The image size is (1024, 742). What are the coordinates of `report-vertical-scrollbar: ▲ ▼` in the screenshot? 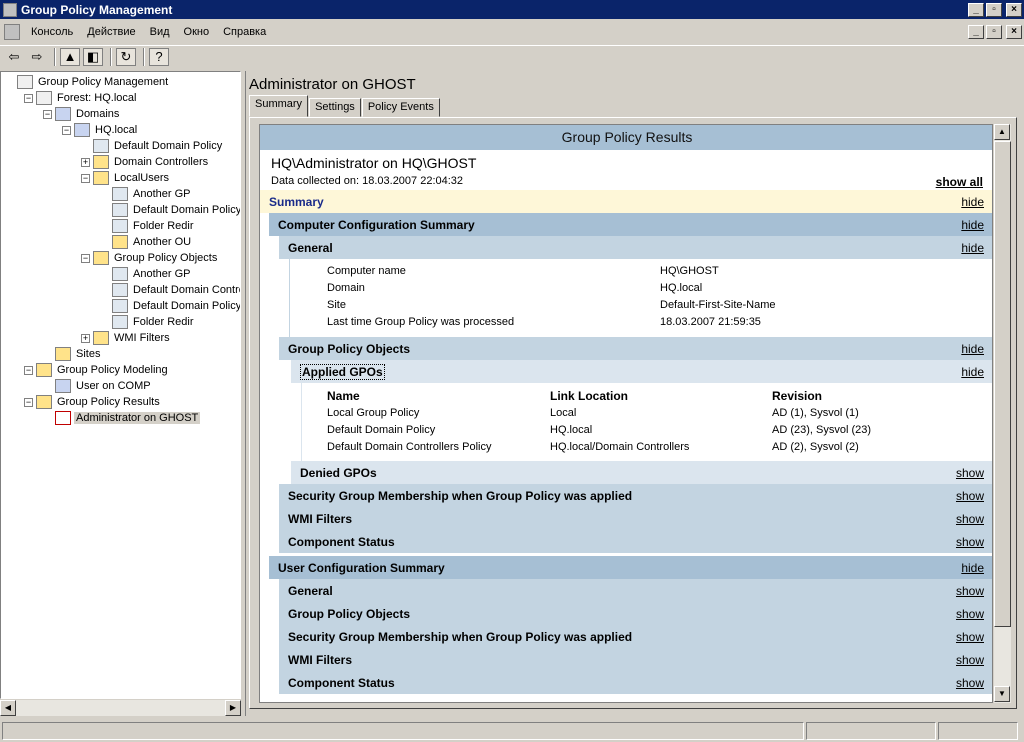 It's located at (1002, 413).